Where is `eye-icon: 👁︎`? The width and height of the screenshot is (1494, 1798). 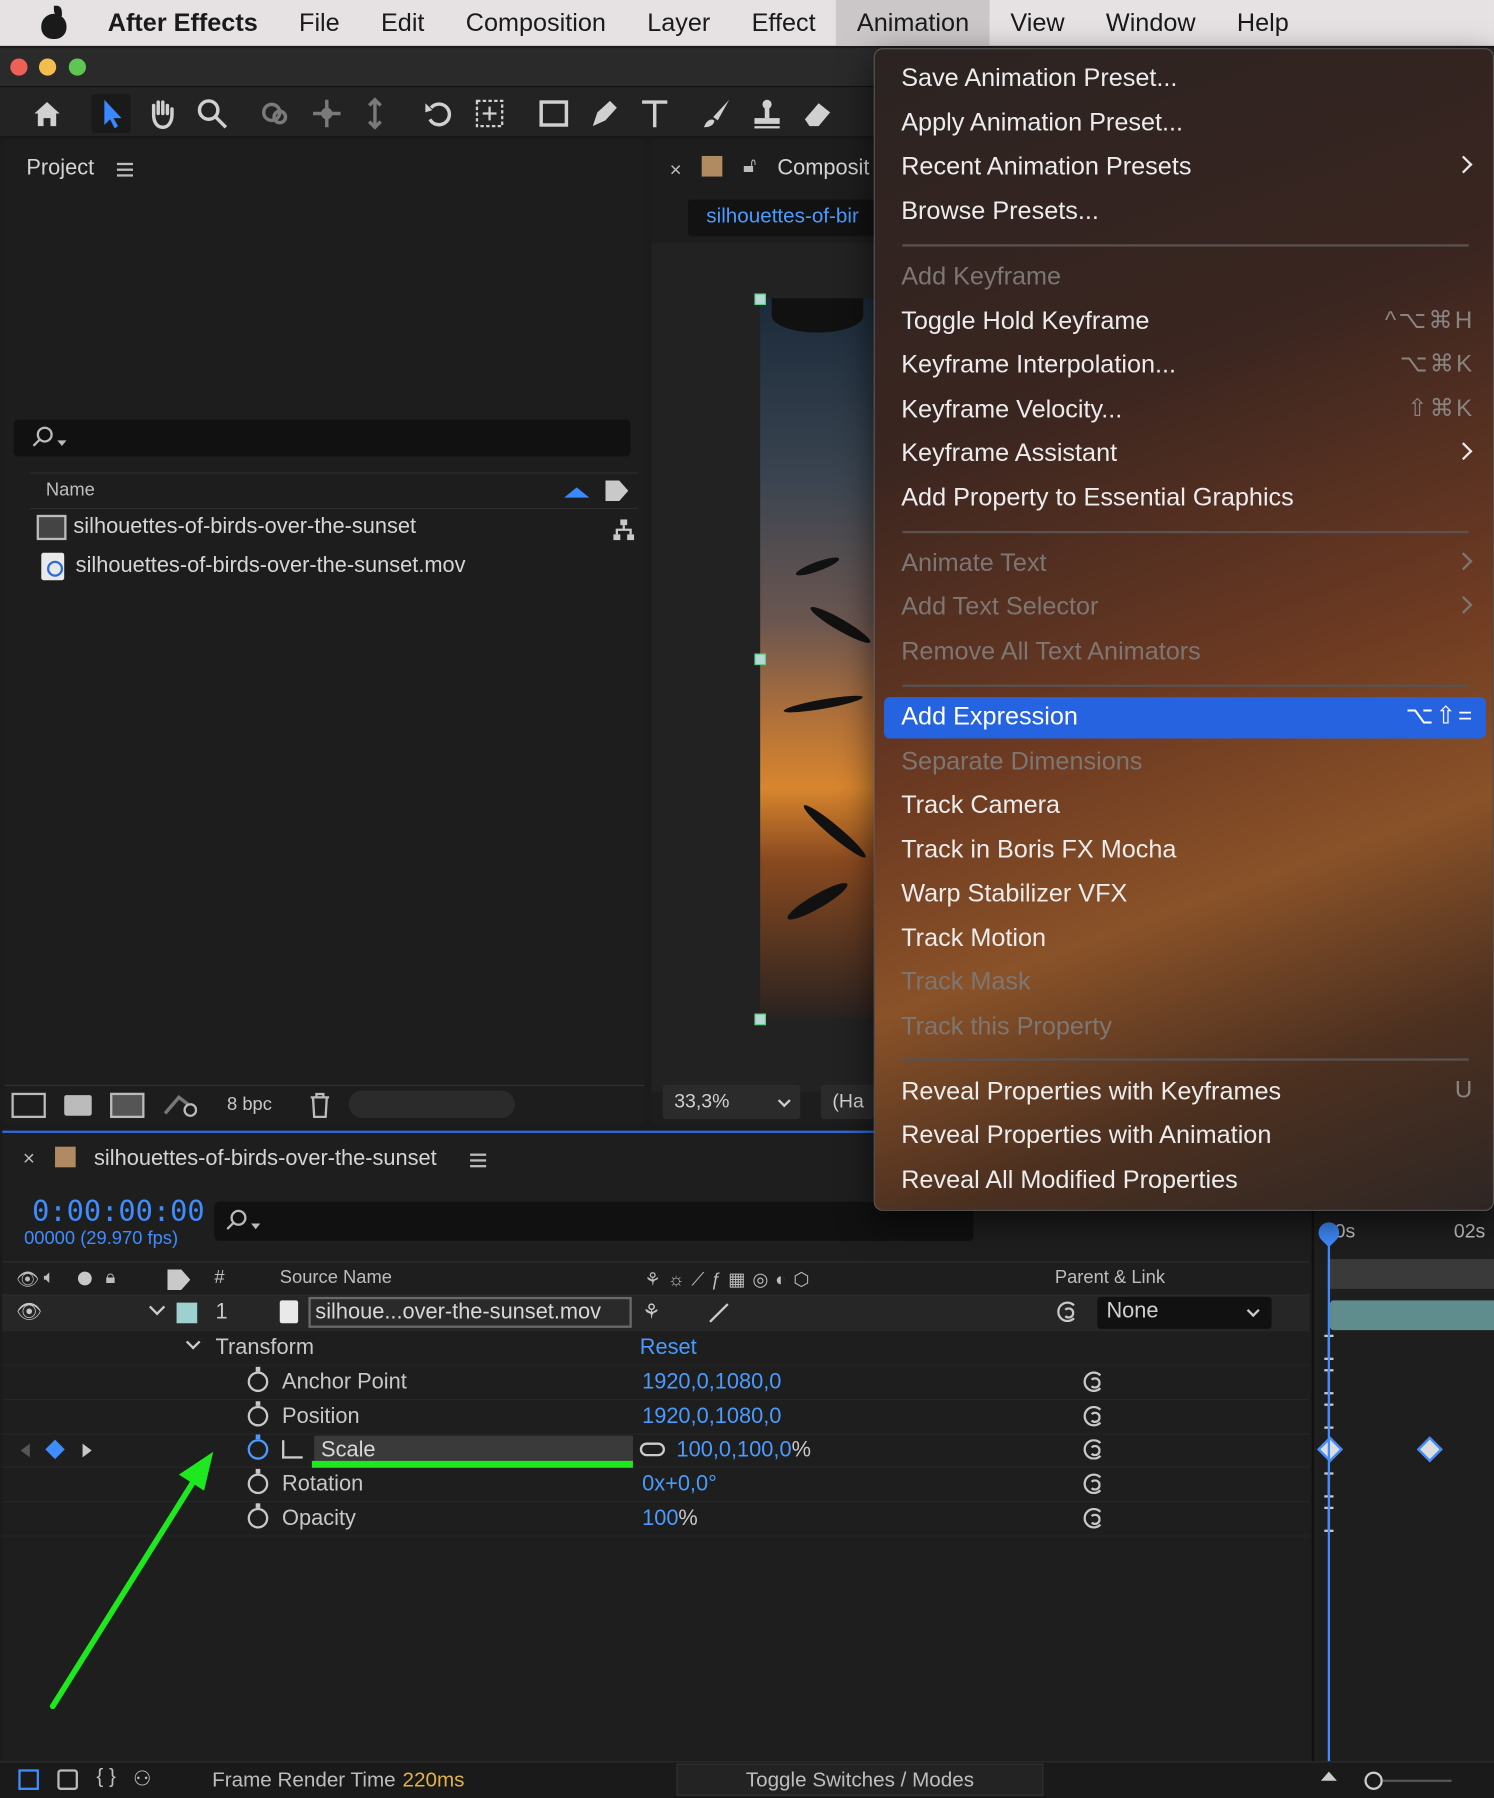
eye-icon: 👁︎ is located at coordinates (29, 1312).